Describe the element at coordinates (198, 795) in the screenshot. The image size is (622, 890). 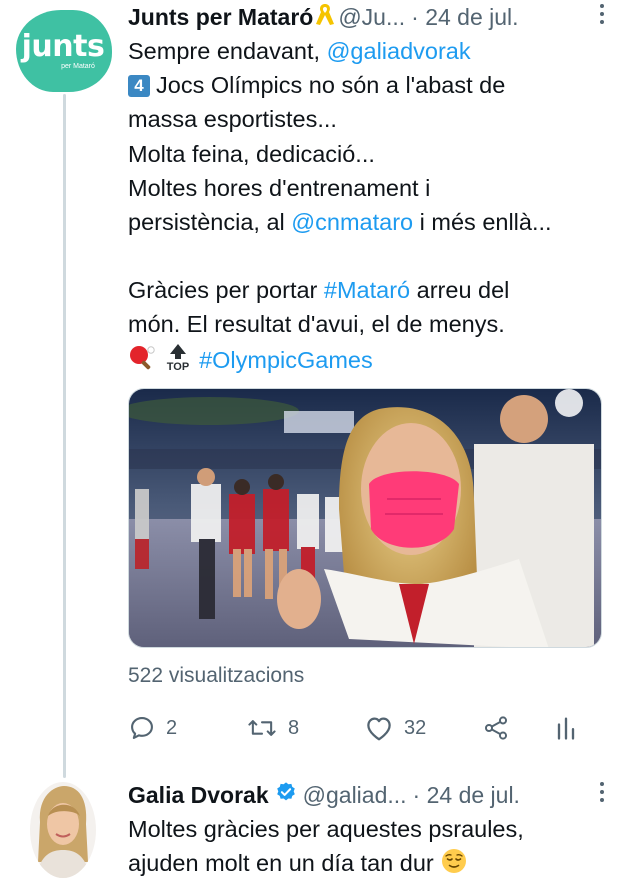
I see `author-name: Galia Dvorak` at that location.